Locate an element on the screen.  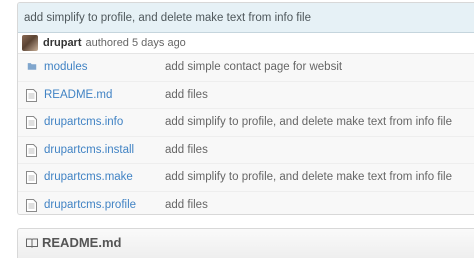
book-icon is located at coordinates (32, 243).